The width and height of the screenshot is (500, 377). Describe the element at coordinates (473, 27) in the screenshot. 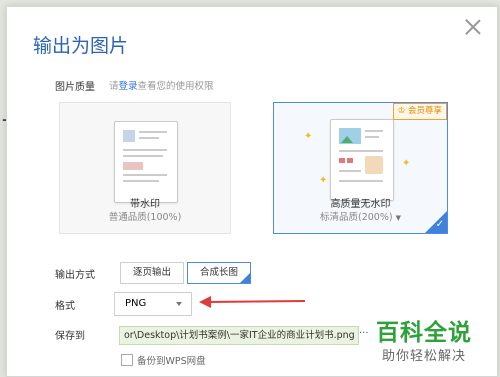

I see `close-icon` at that location.